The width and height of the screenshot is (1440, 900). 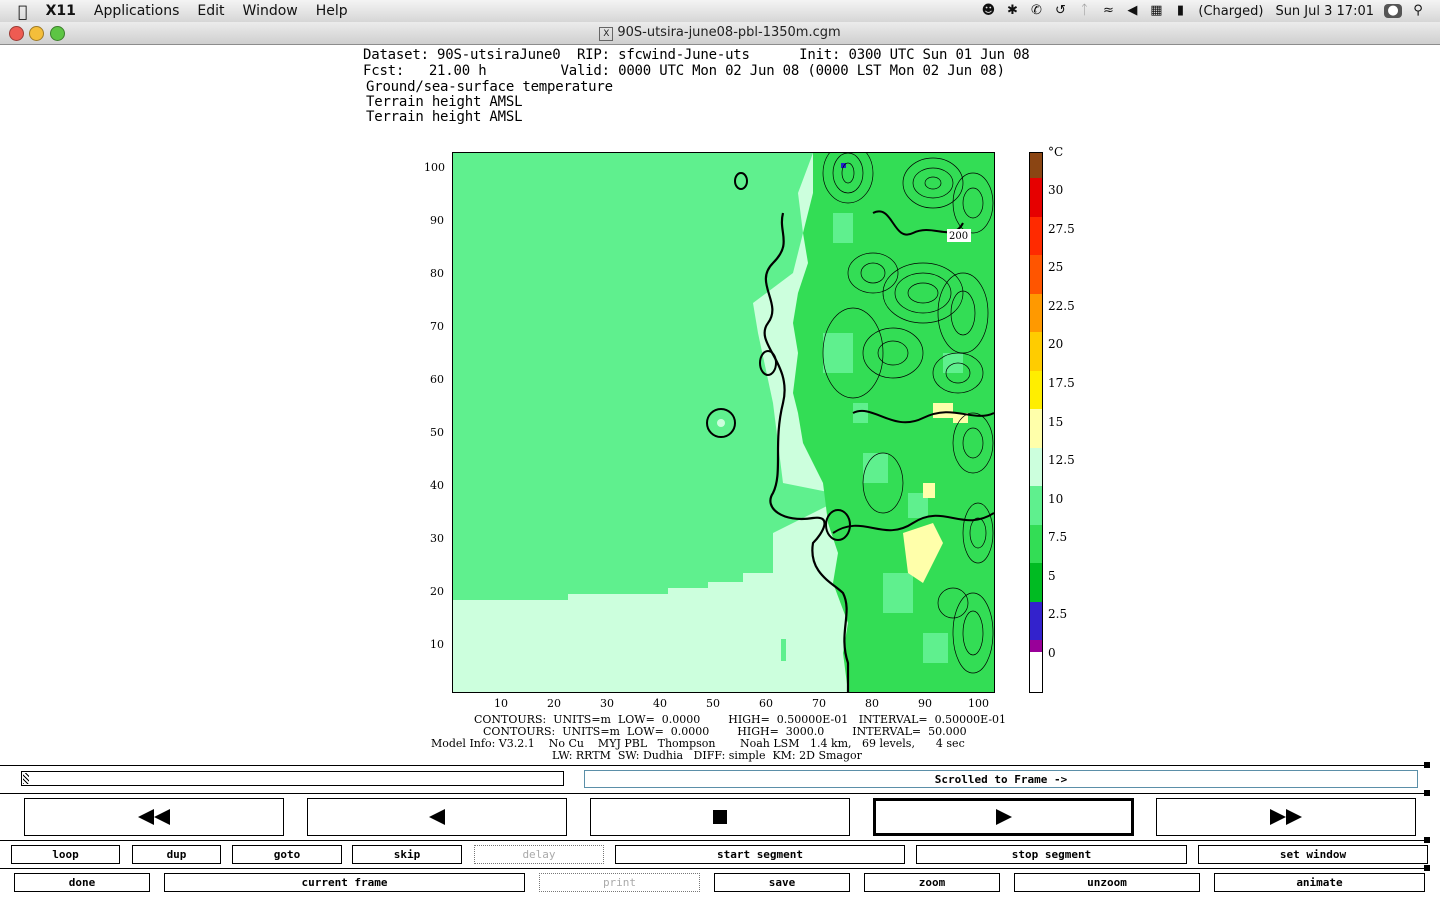 What do you see at coordinates (554, 703) in the screenshot?
I see `x-tick-20: 20` at bounding box center [554, 703].